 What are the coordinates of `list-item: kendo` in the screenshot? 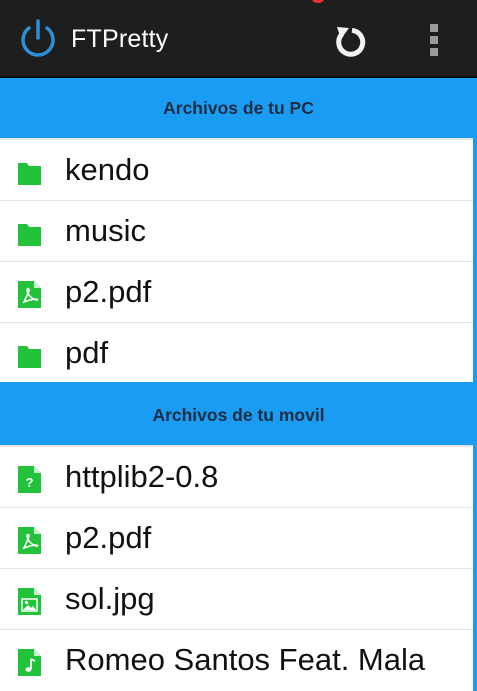 It's located at (236, 170).